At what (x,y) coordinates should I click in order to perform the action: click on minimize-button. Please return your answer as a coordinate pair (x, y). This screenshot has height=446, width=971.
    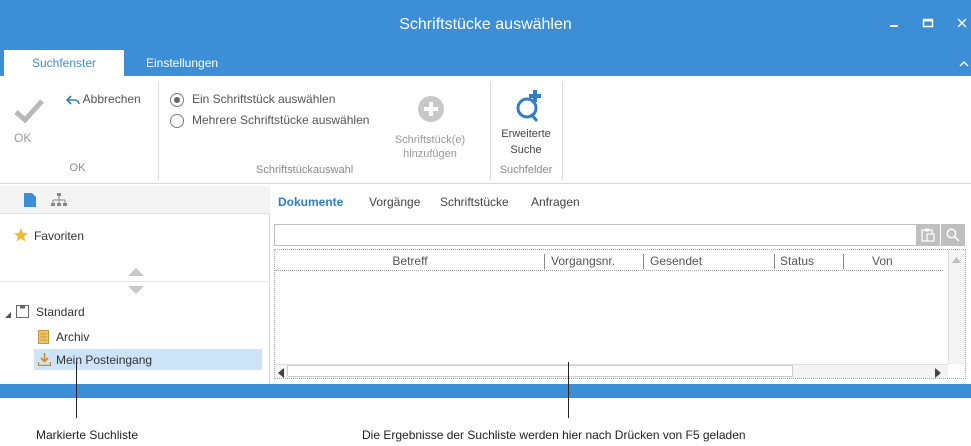
    Looking at the image, I should click on (894, 24).